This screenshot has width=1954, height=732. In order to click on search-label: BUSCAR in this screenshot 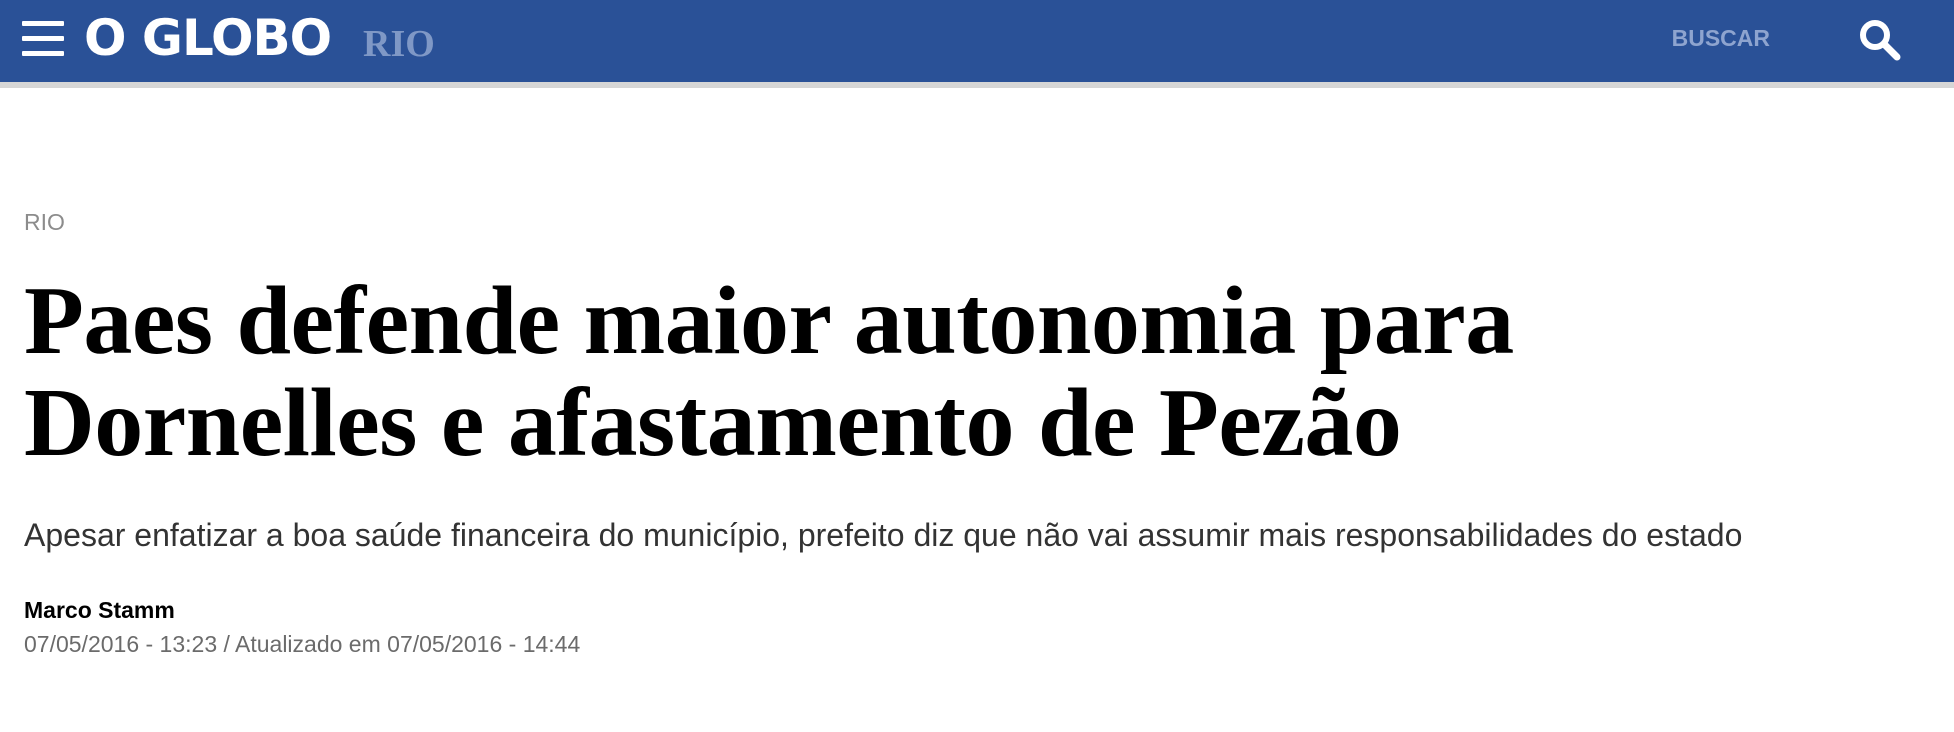, I will do `click(1721, 38)`.